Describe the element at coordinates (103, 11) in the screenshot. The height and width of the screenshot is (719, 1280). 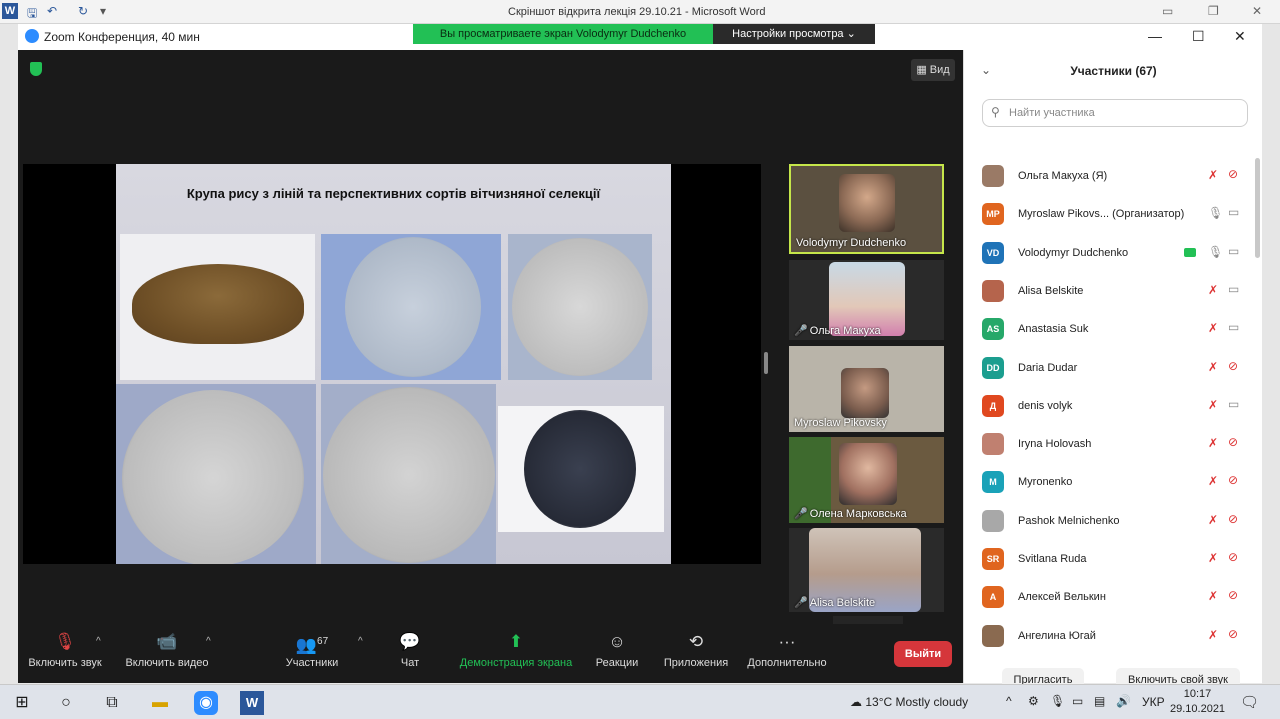
I see `customize-toolbar-icon: ▾` at that location.